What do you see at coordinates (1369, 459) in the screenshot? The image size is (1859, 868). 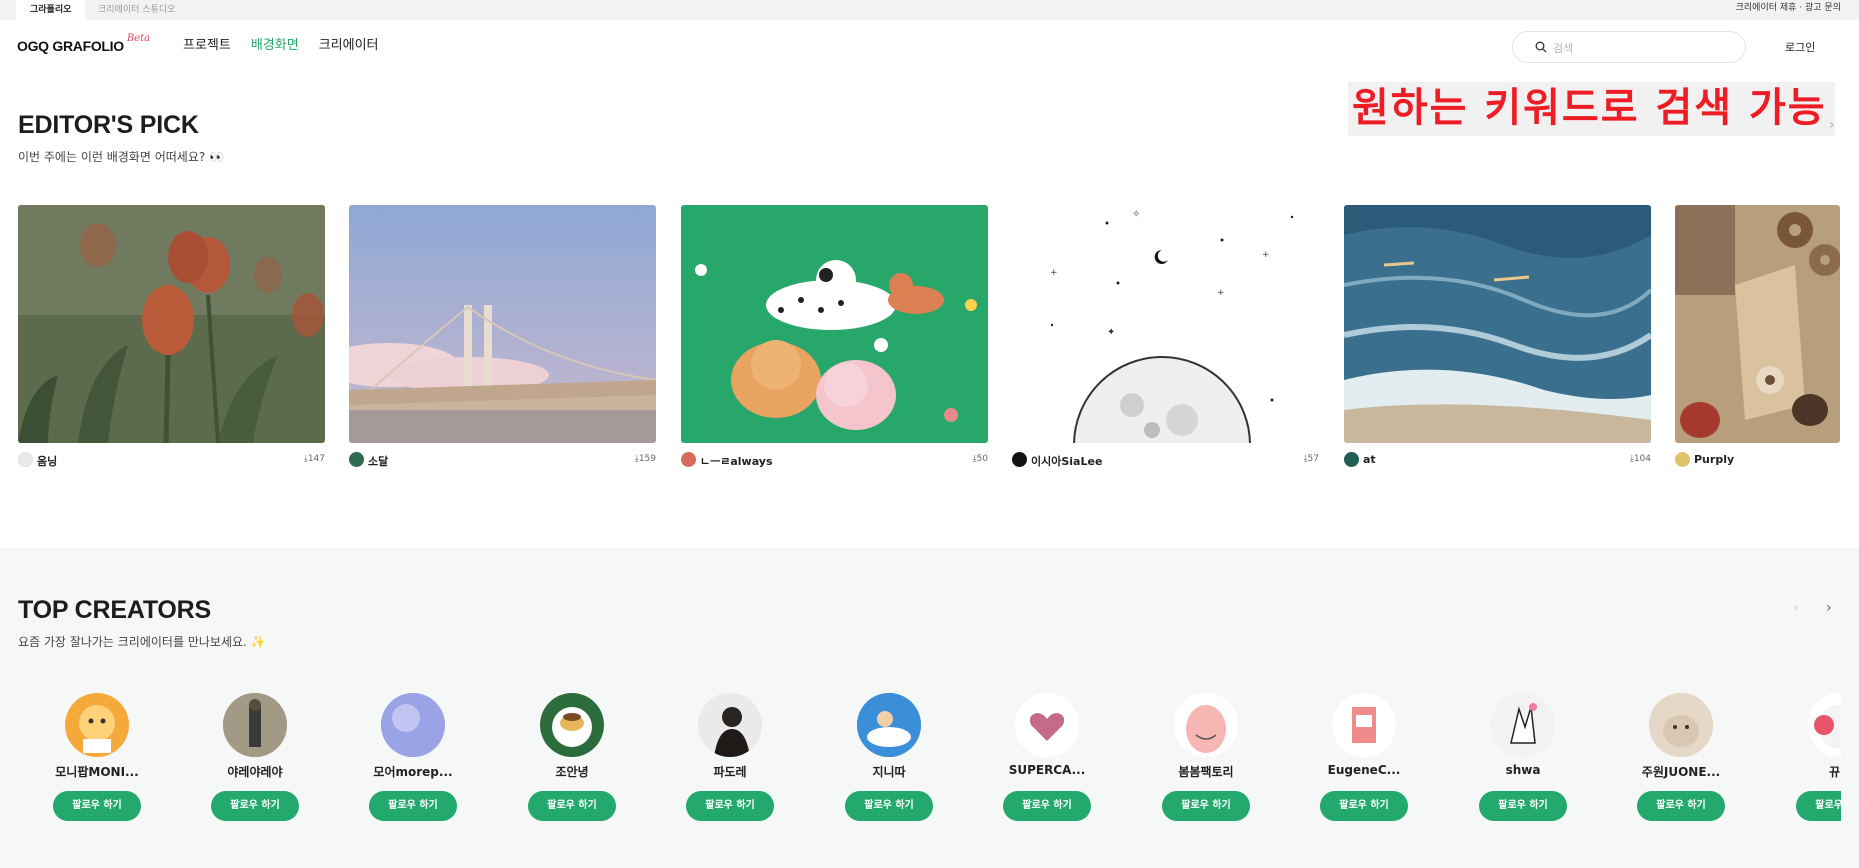 I see `author-name: at` at bounding box center [1369, 459].